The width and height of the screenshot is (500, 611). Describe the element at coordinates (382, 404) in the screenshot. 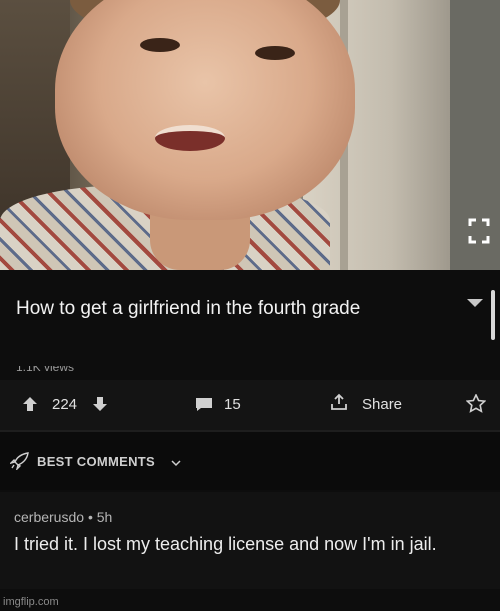

I see `share-button: Share` at that location.